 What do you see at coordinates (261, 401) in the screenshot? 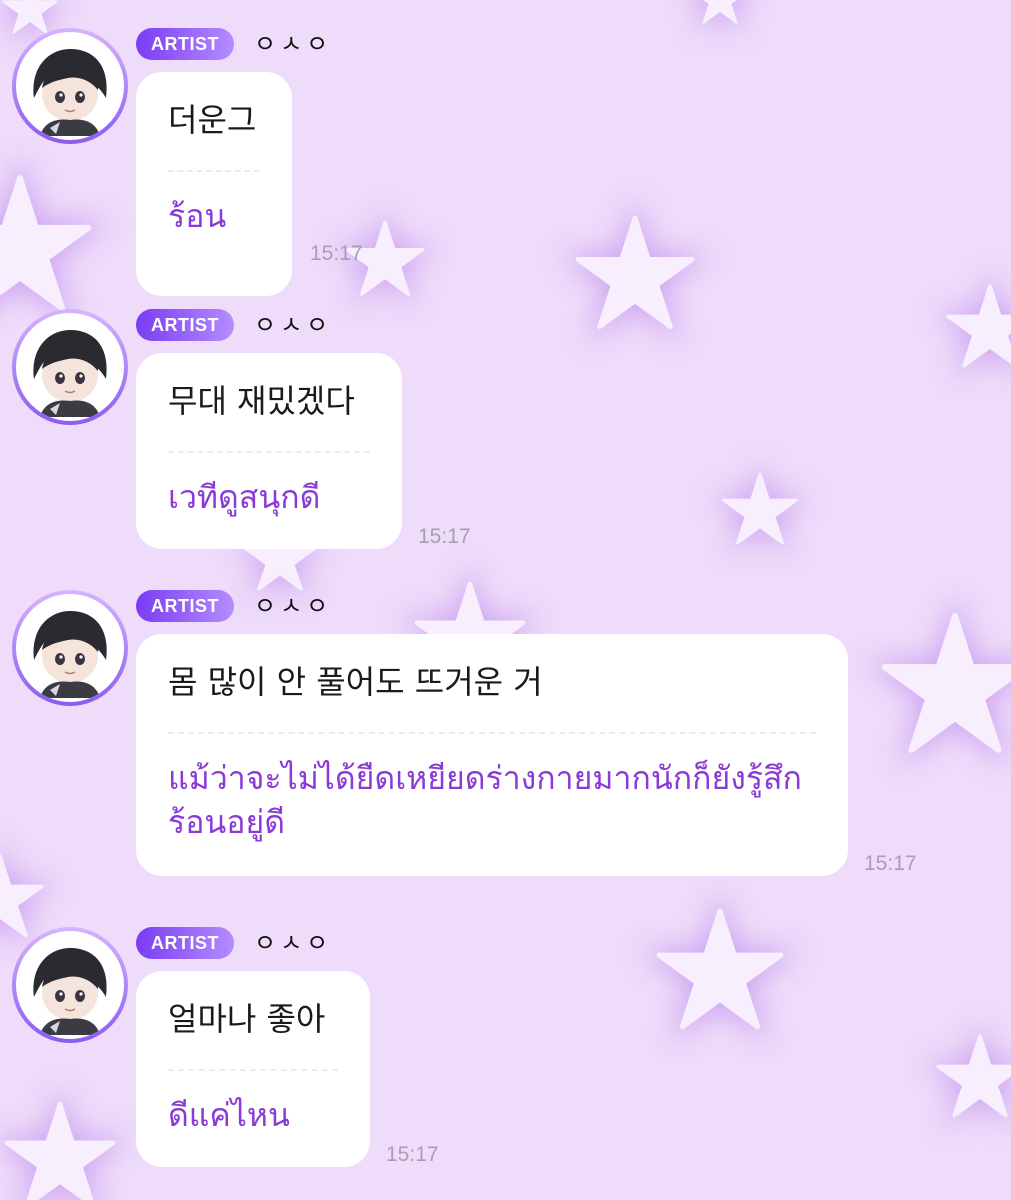
I see `korean-text: 무대 재밌겠다` at bounding box center [261, 401].